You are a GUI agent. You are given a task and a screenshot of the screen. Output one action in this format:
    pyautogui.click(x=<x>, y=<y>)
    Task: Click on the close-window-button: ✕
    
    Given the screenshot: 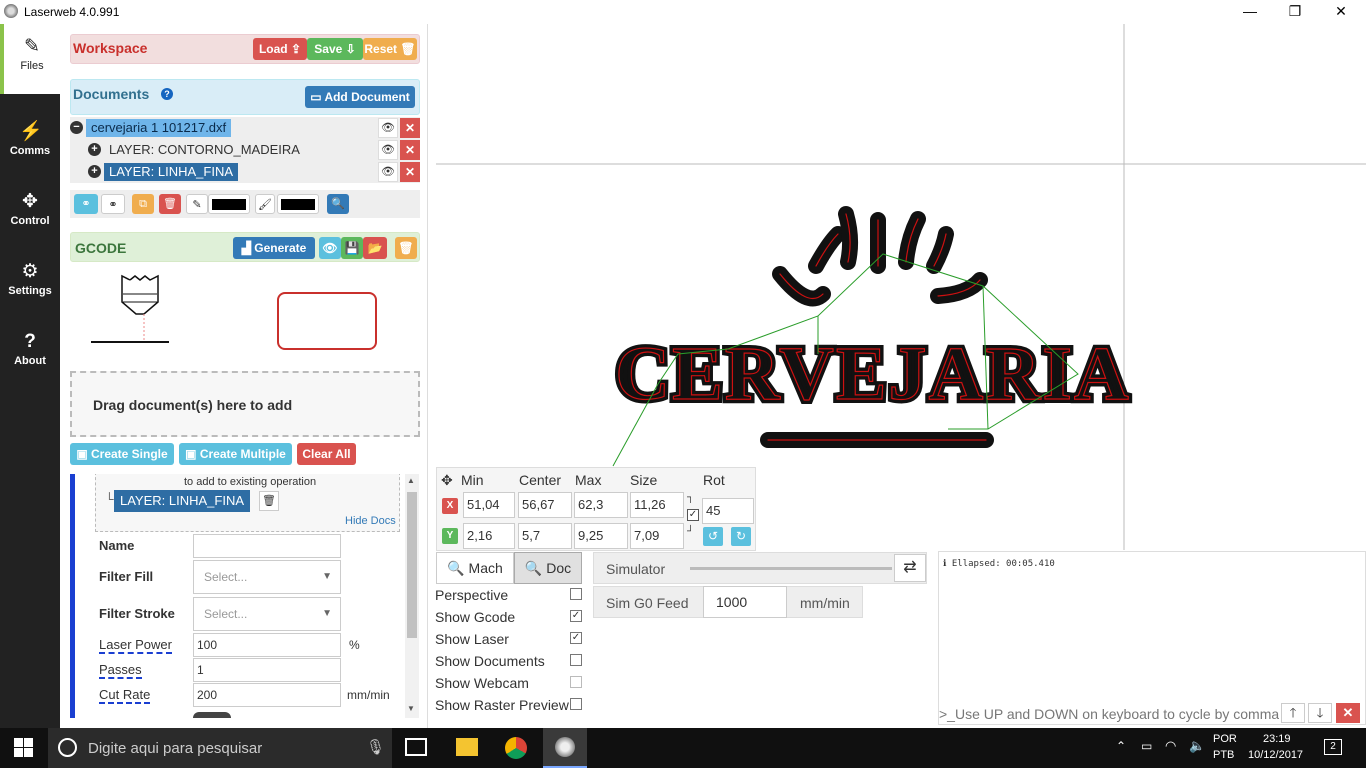 What is the action you would take?
    pyautogui.click(x=1341, y=12)
    